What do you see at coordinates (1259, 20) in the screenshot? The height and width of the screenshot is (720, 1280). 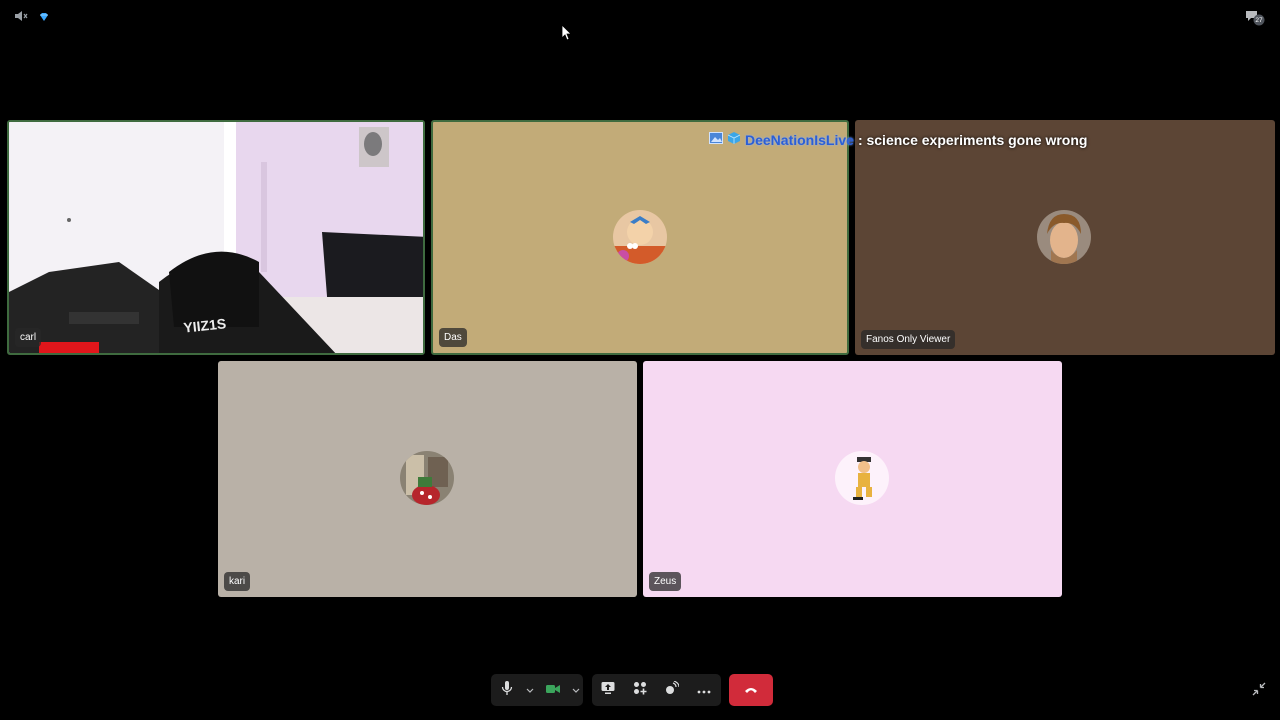 I see `chat-badge-count: 27` at bounding box center [1259, 20].